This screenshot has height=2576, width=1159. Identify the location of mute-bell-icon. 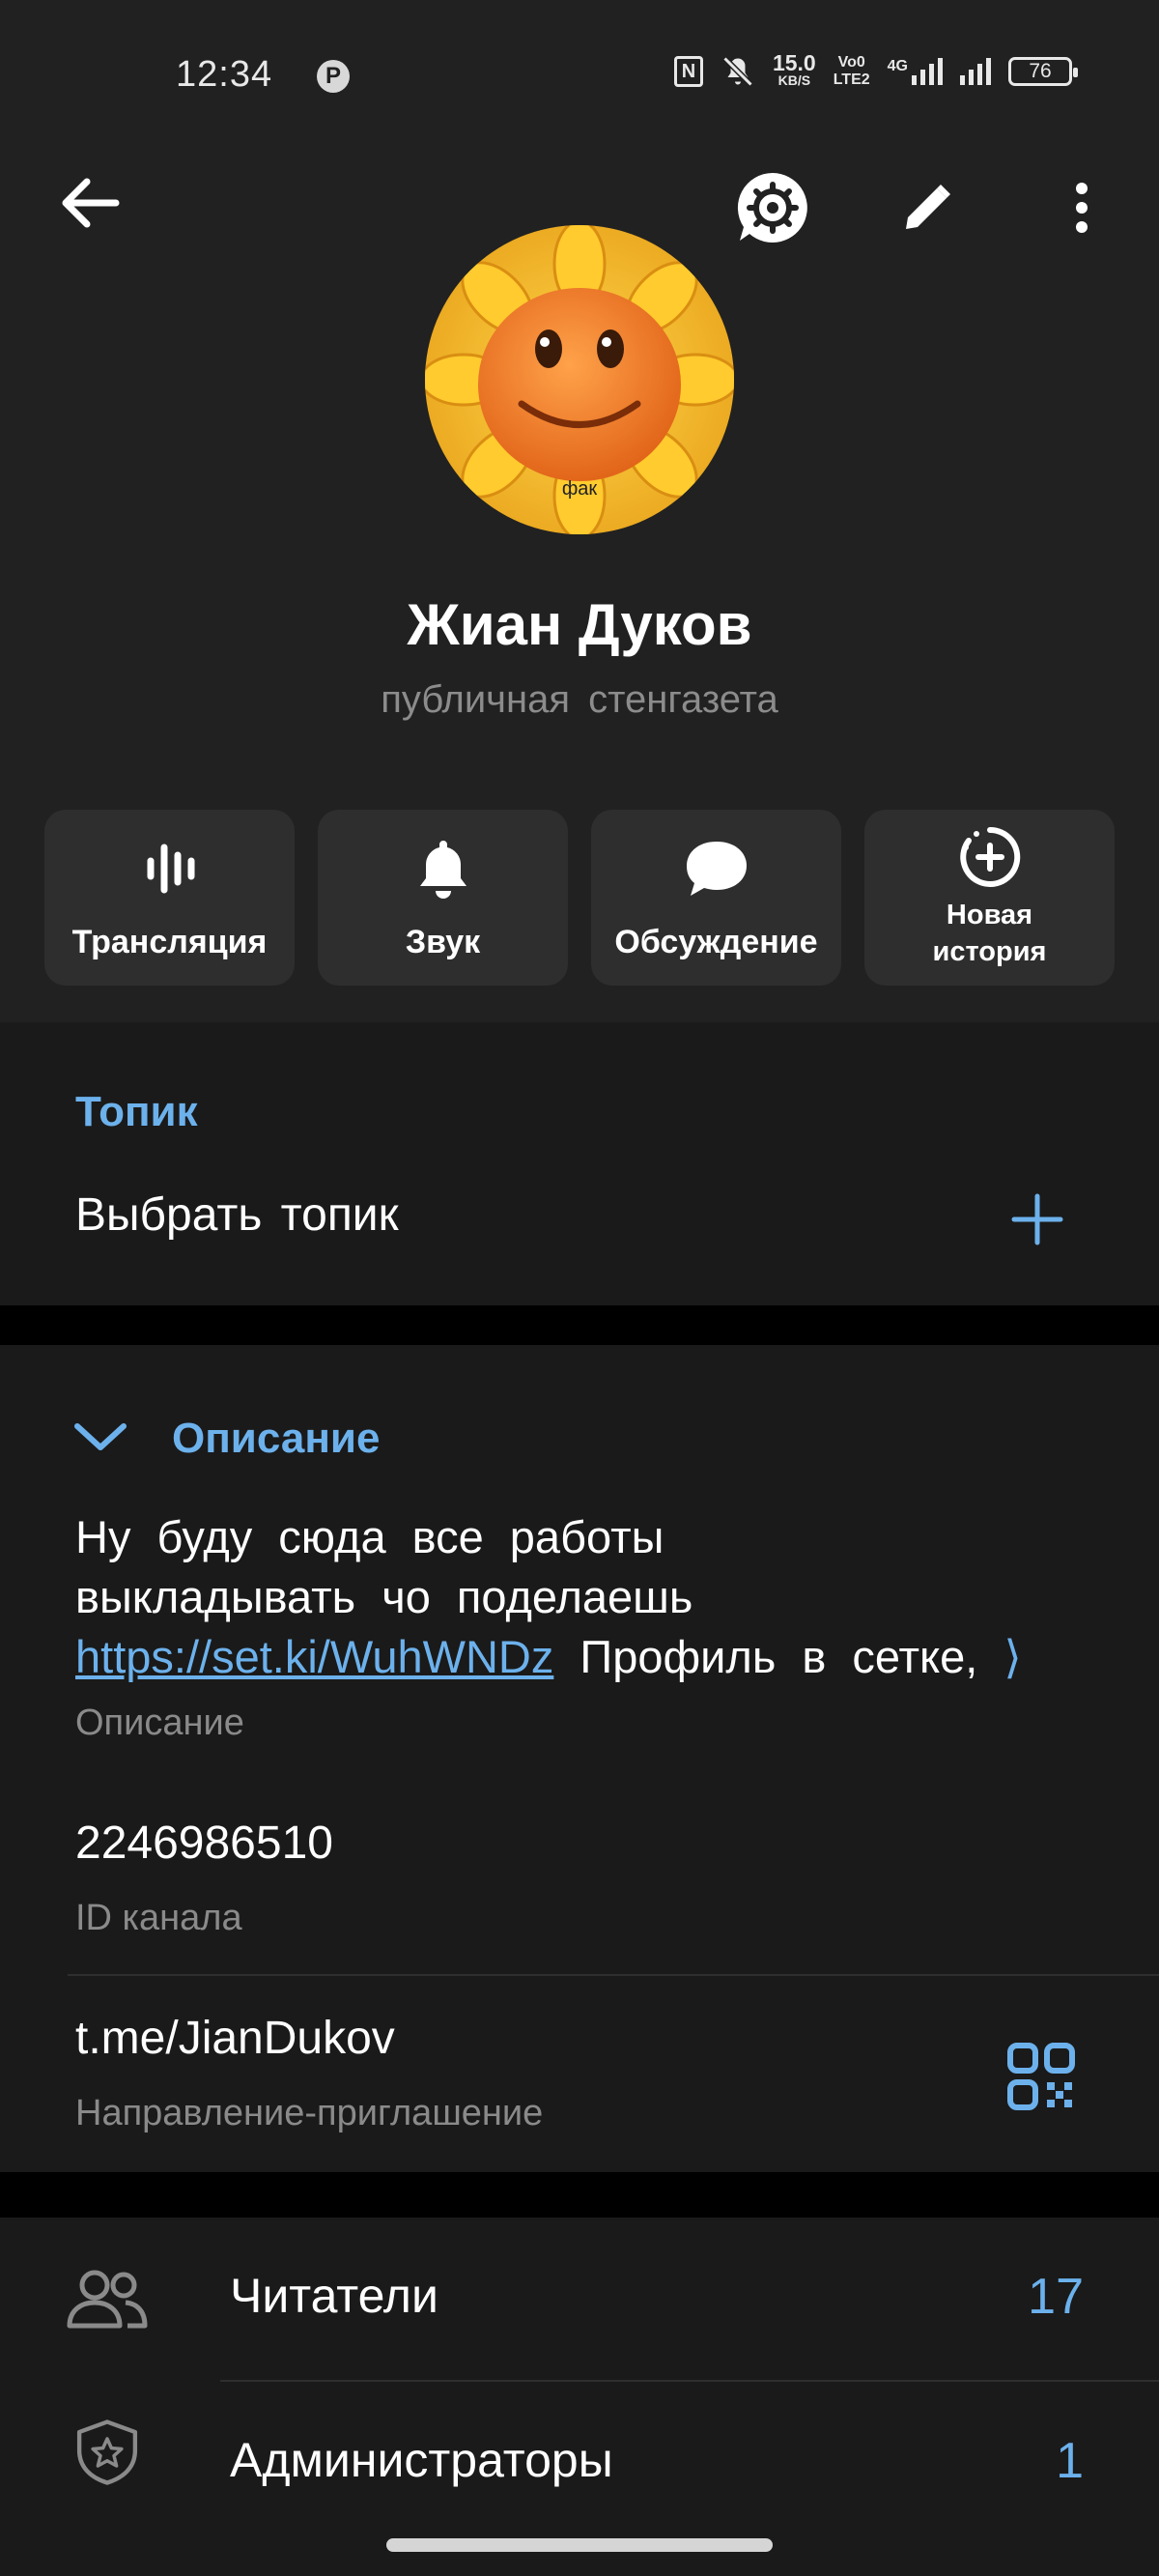
(737, 72).